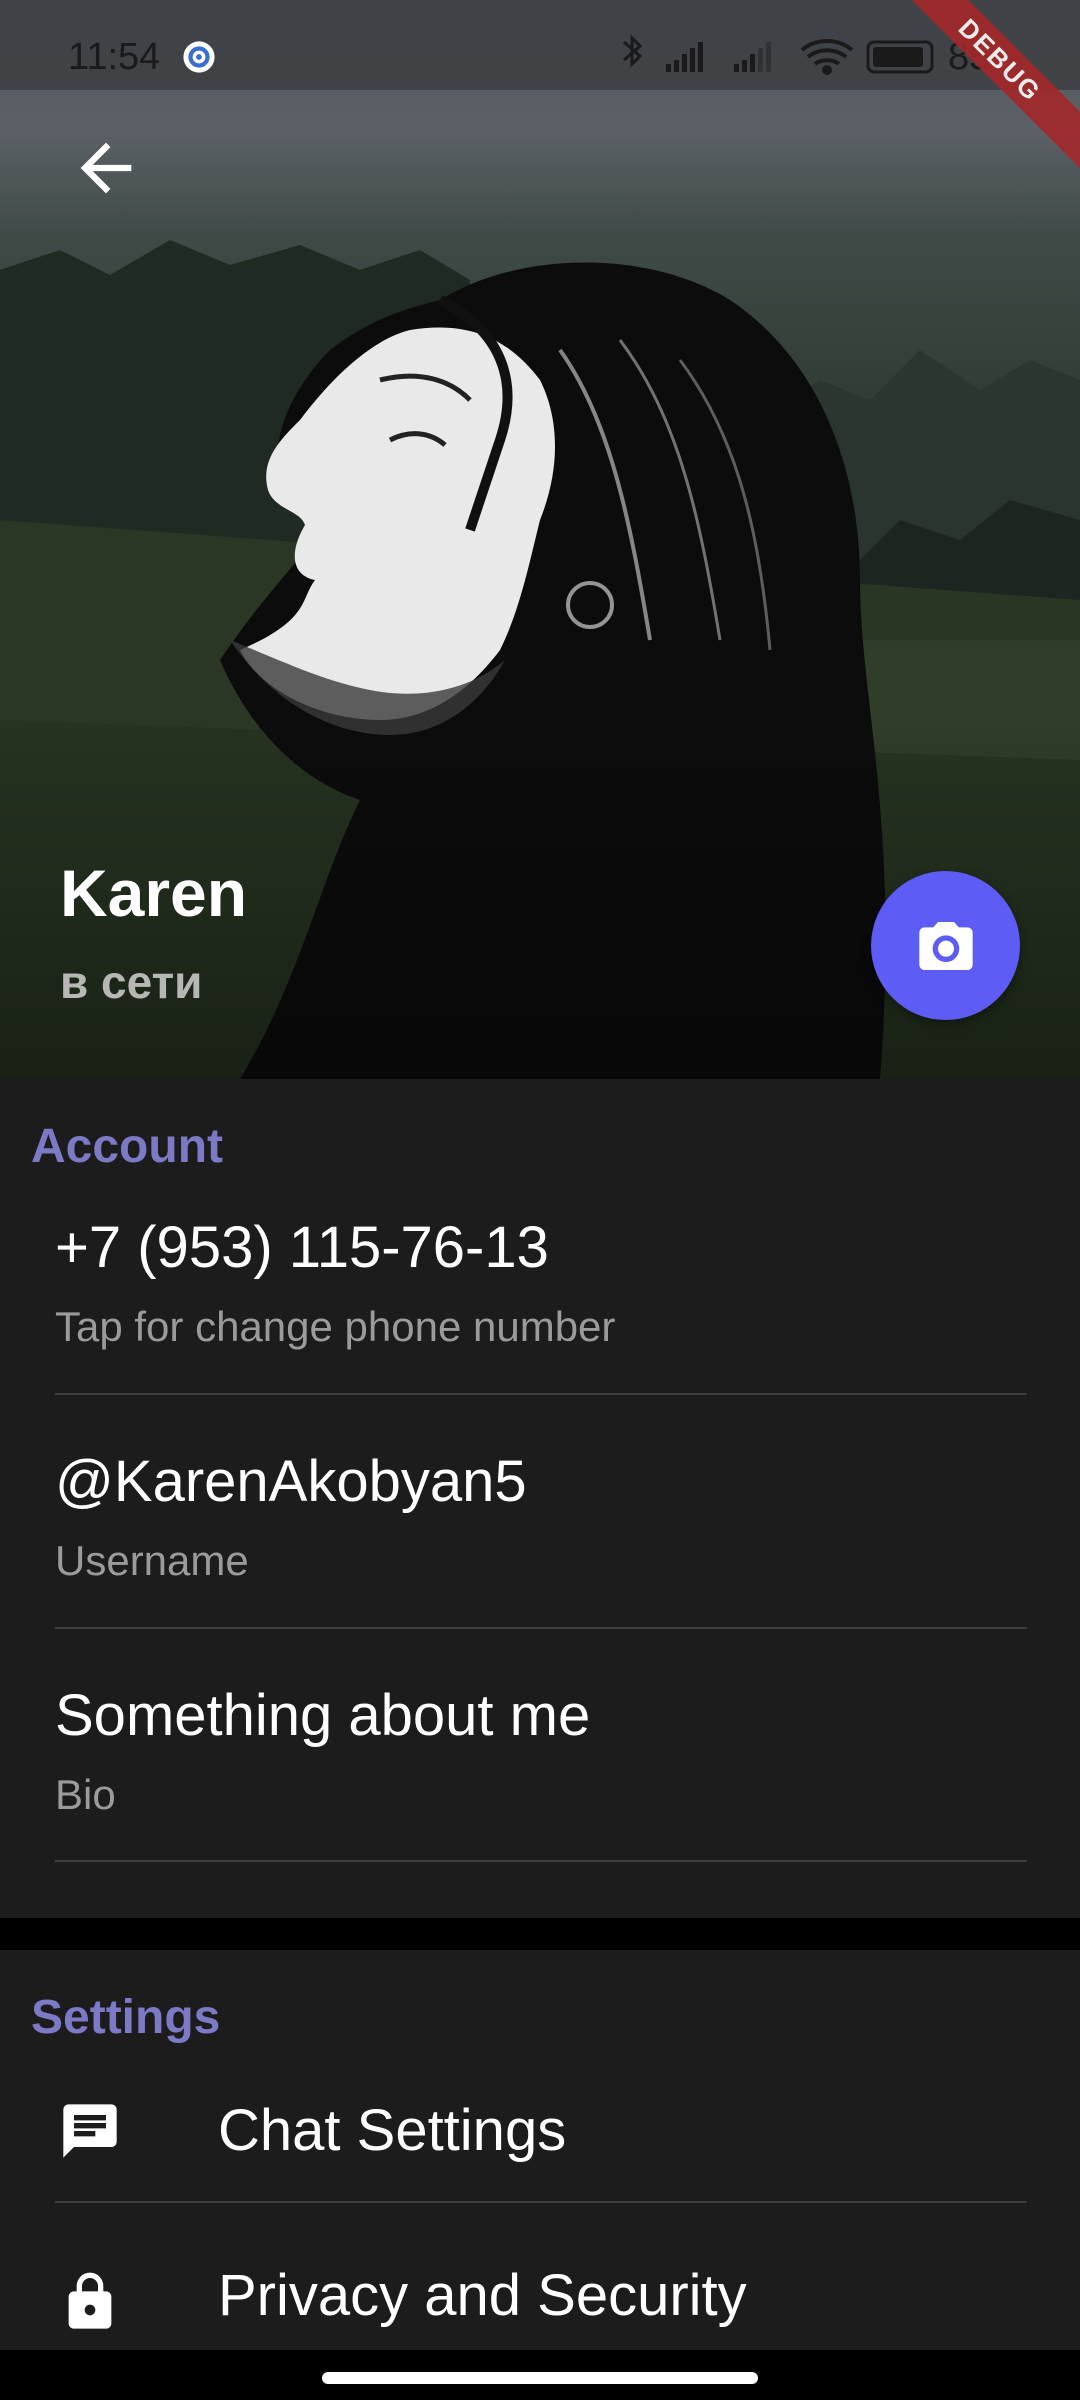 This screenshot has height=2400, width=1080. Describe the element at coordinates (541, 1516) in the screenshot. I see `username-item: @KarenAkobyan5 Username` at that location.